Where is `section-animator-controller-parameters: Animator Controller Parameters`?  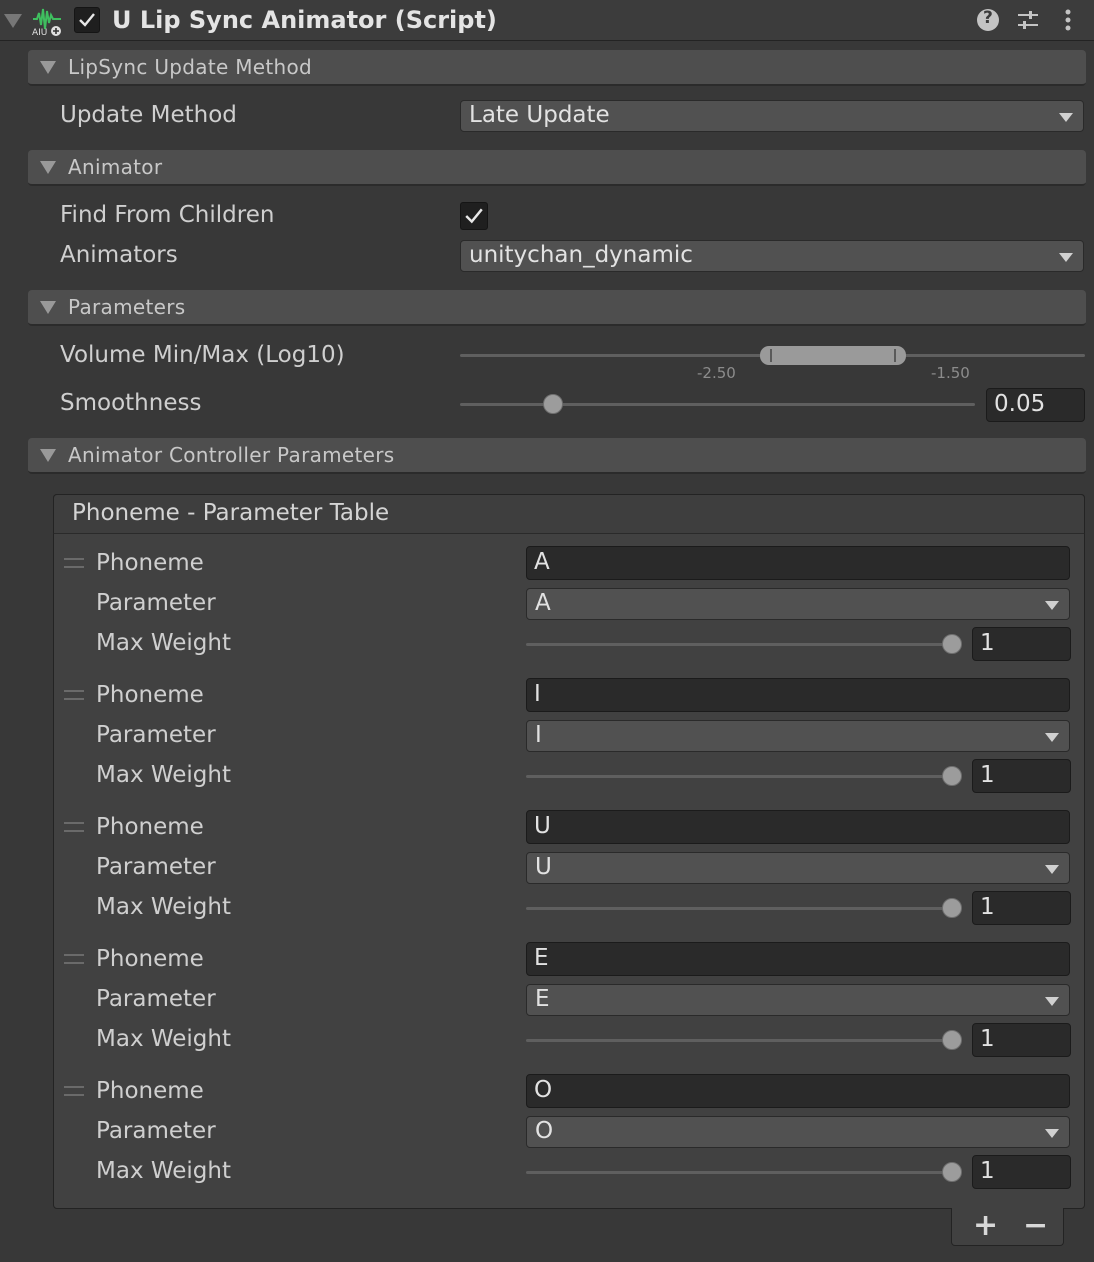 section-animator-controller-parameters: Animator Controller Parameters is located at coordinates (557, 456).